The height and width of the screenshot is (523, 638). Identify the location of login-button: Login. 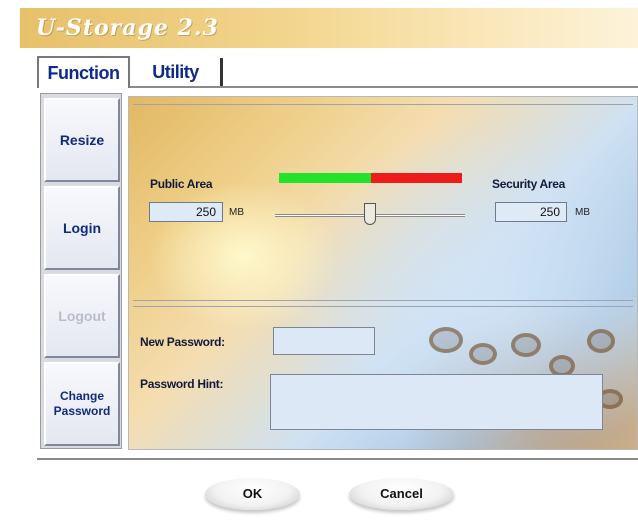
(82, 228).